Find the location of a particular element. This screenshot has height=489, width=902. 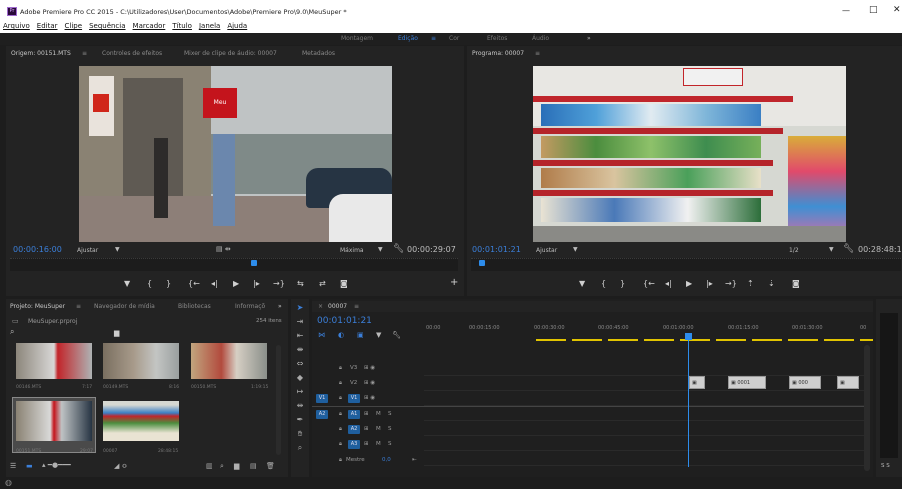

tab-effect-controls: Controles de efeitos is located at coordinates (132, 53).